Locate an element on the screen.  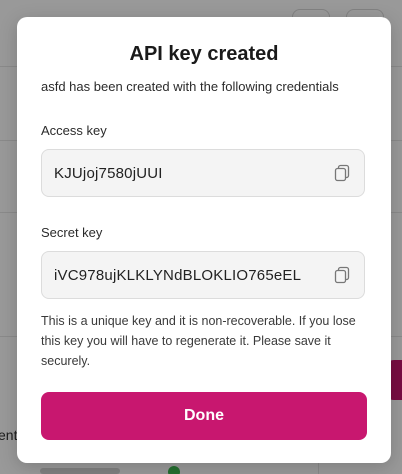
secret-key-field: iVC978ujKLKLYNdBLOKLIO765eEL is located at coordinates (203, 275).